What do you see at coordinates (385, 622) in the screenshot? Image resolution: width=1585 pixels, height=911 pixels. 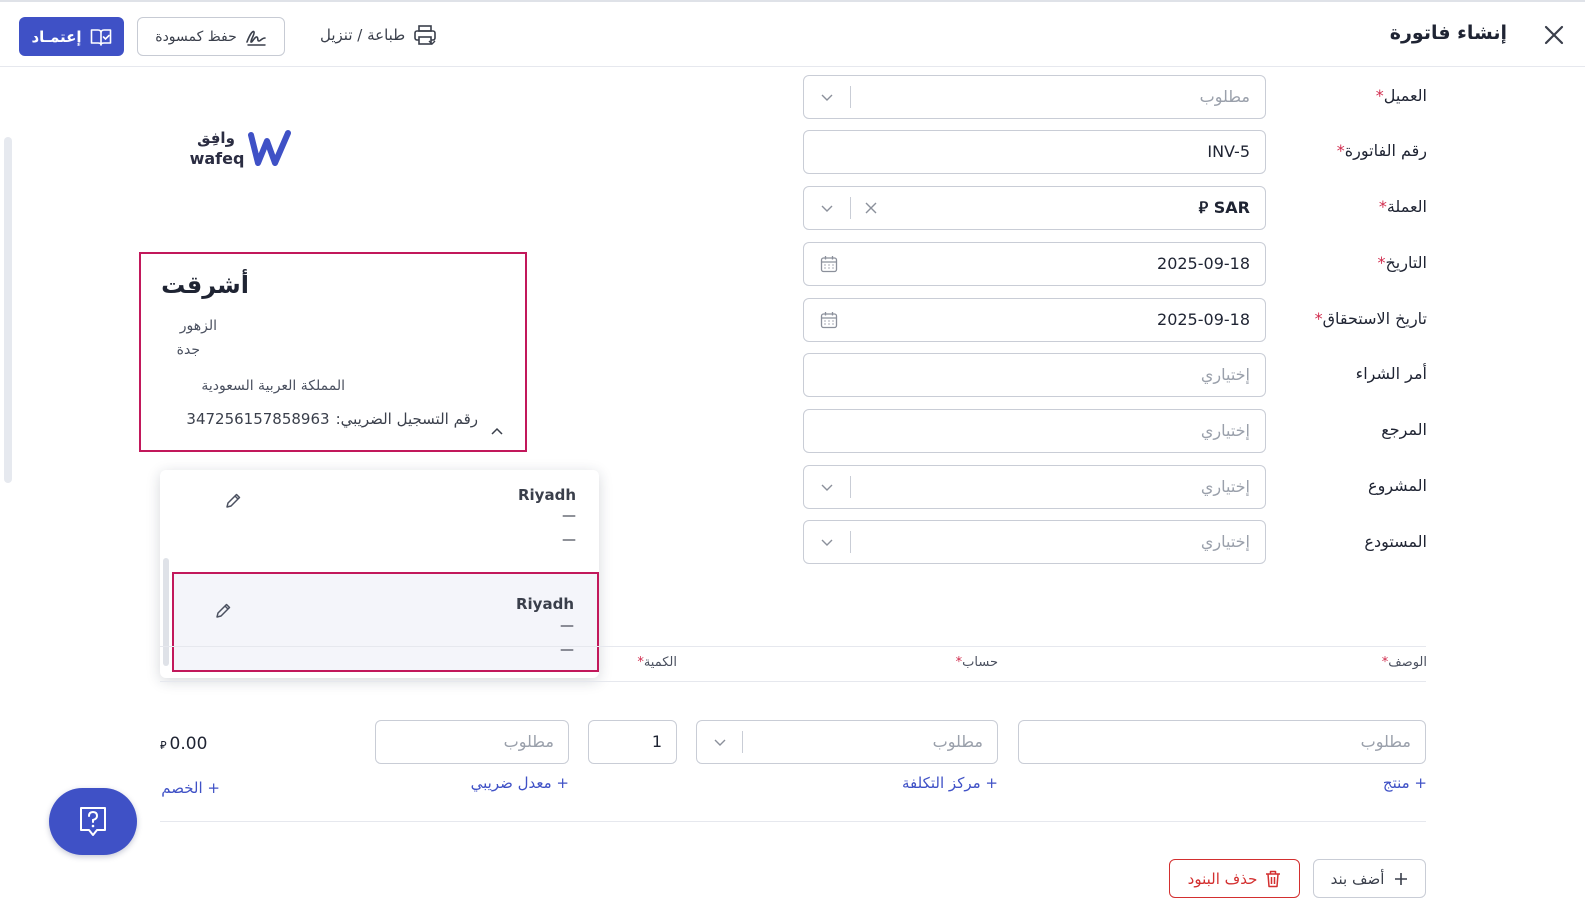 I see `address-option-selected: Riyadh — —` at bounding box center [385, 622].